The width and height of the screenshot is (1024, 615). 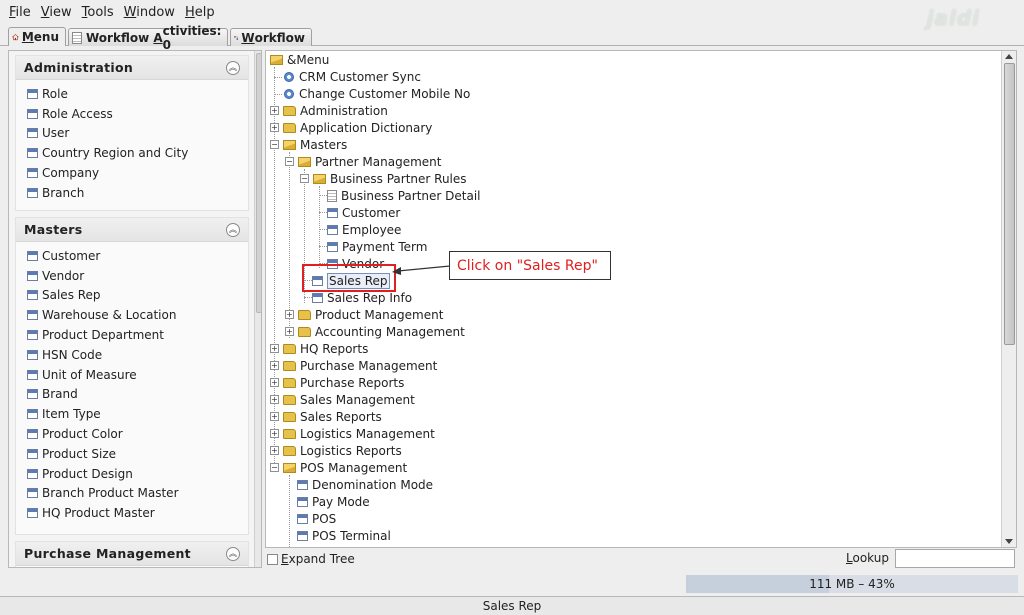 I want to click on menu-tools: Tools, so click(x=98, y=13).